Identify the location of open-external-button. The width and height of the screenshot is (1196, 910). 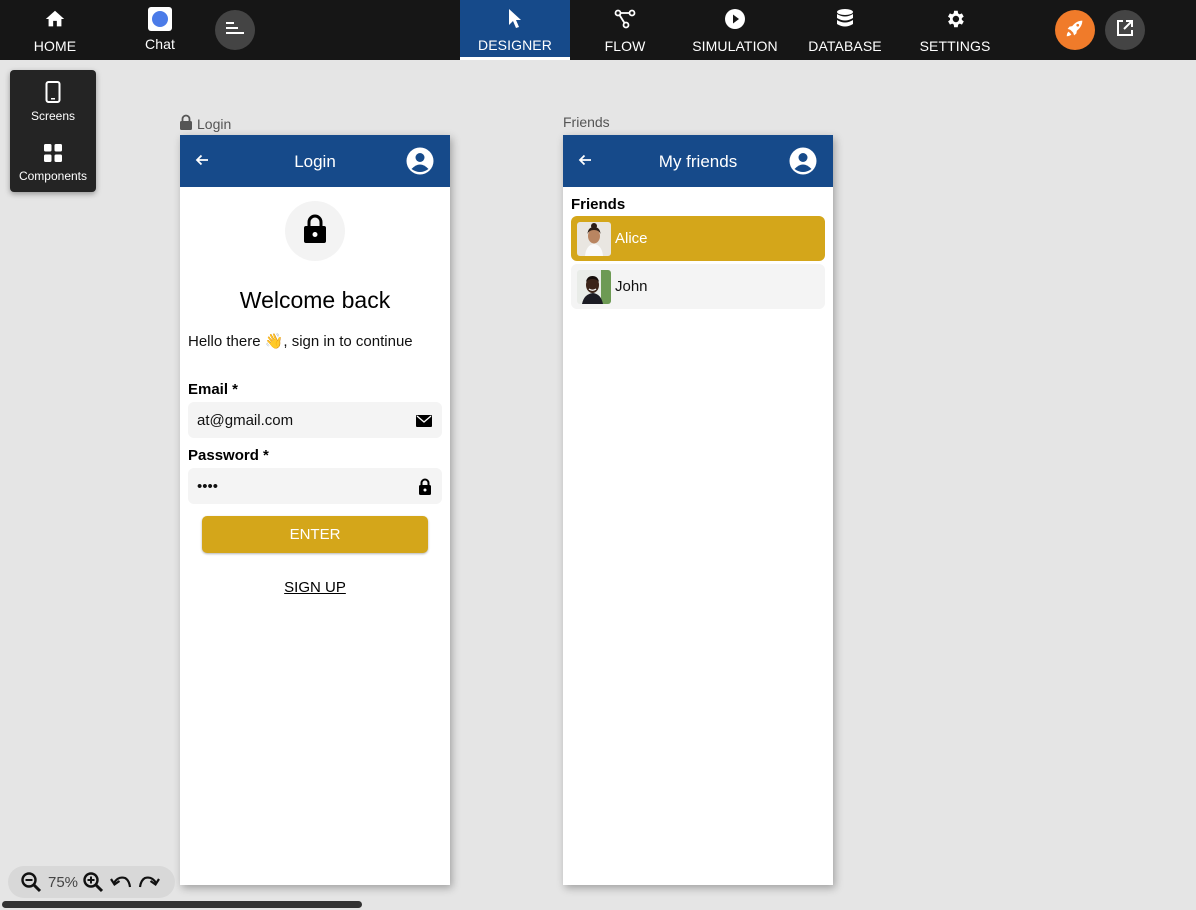
(1125, 30).